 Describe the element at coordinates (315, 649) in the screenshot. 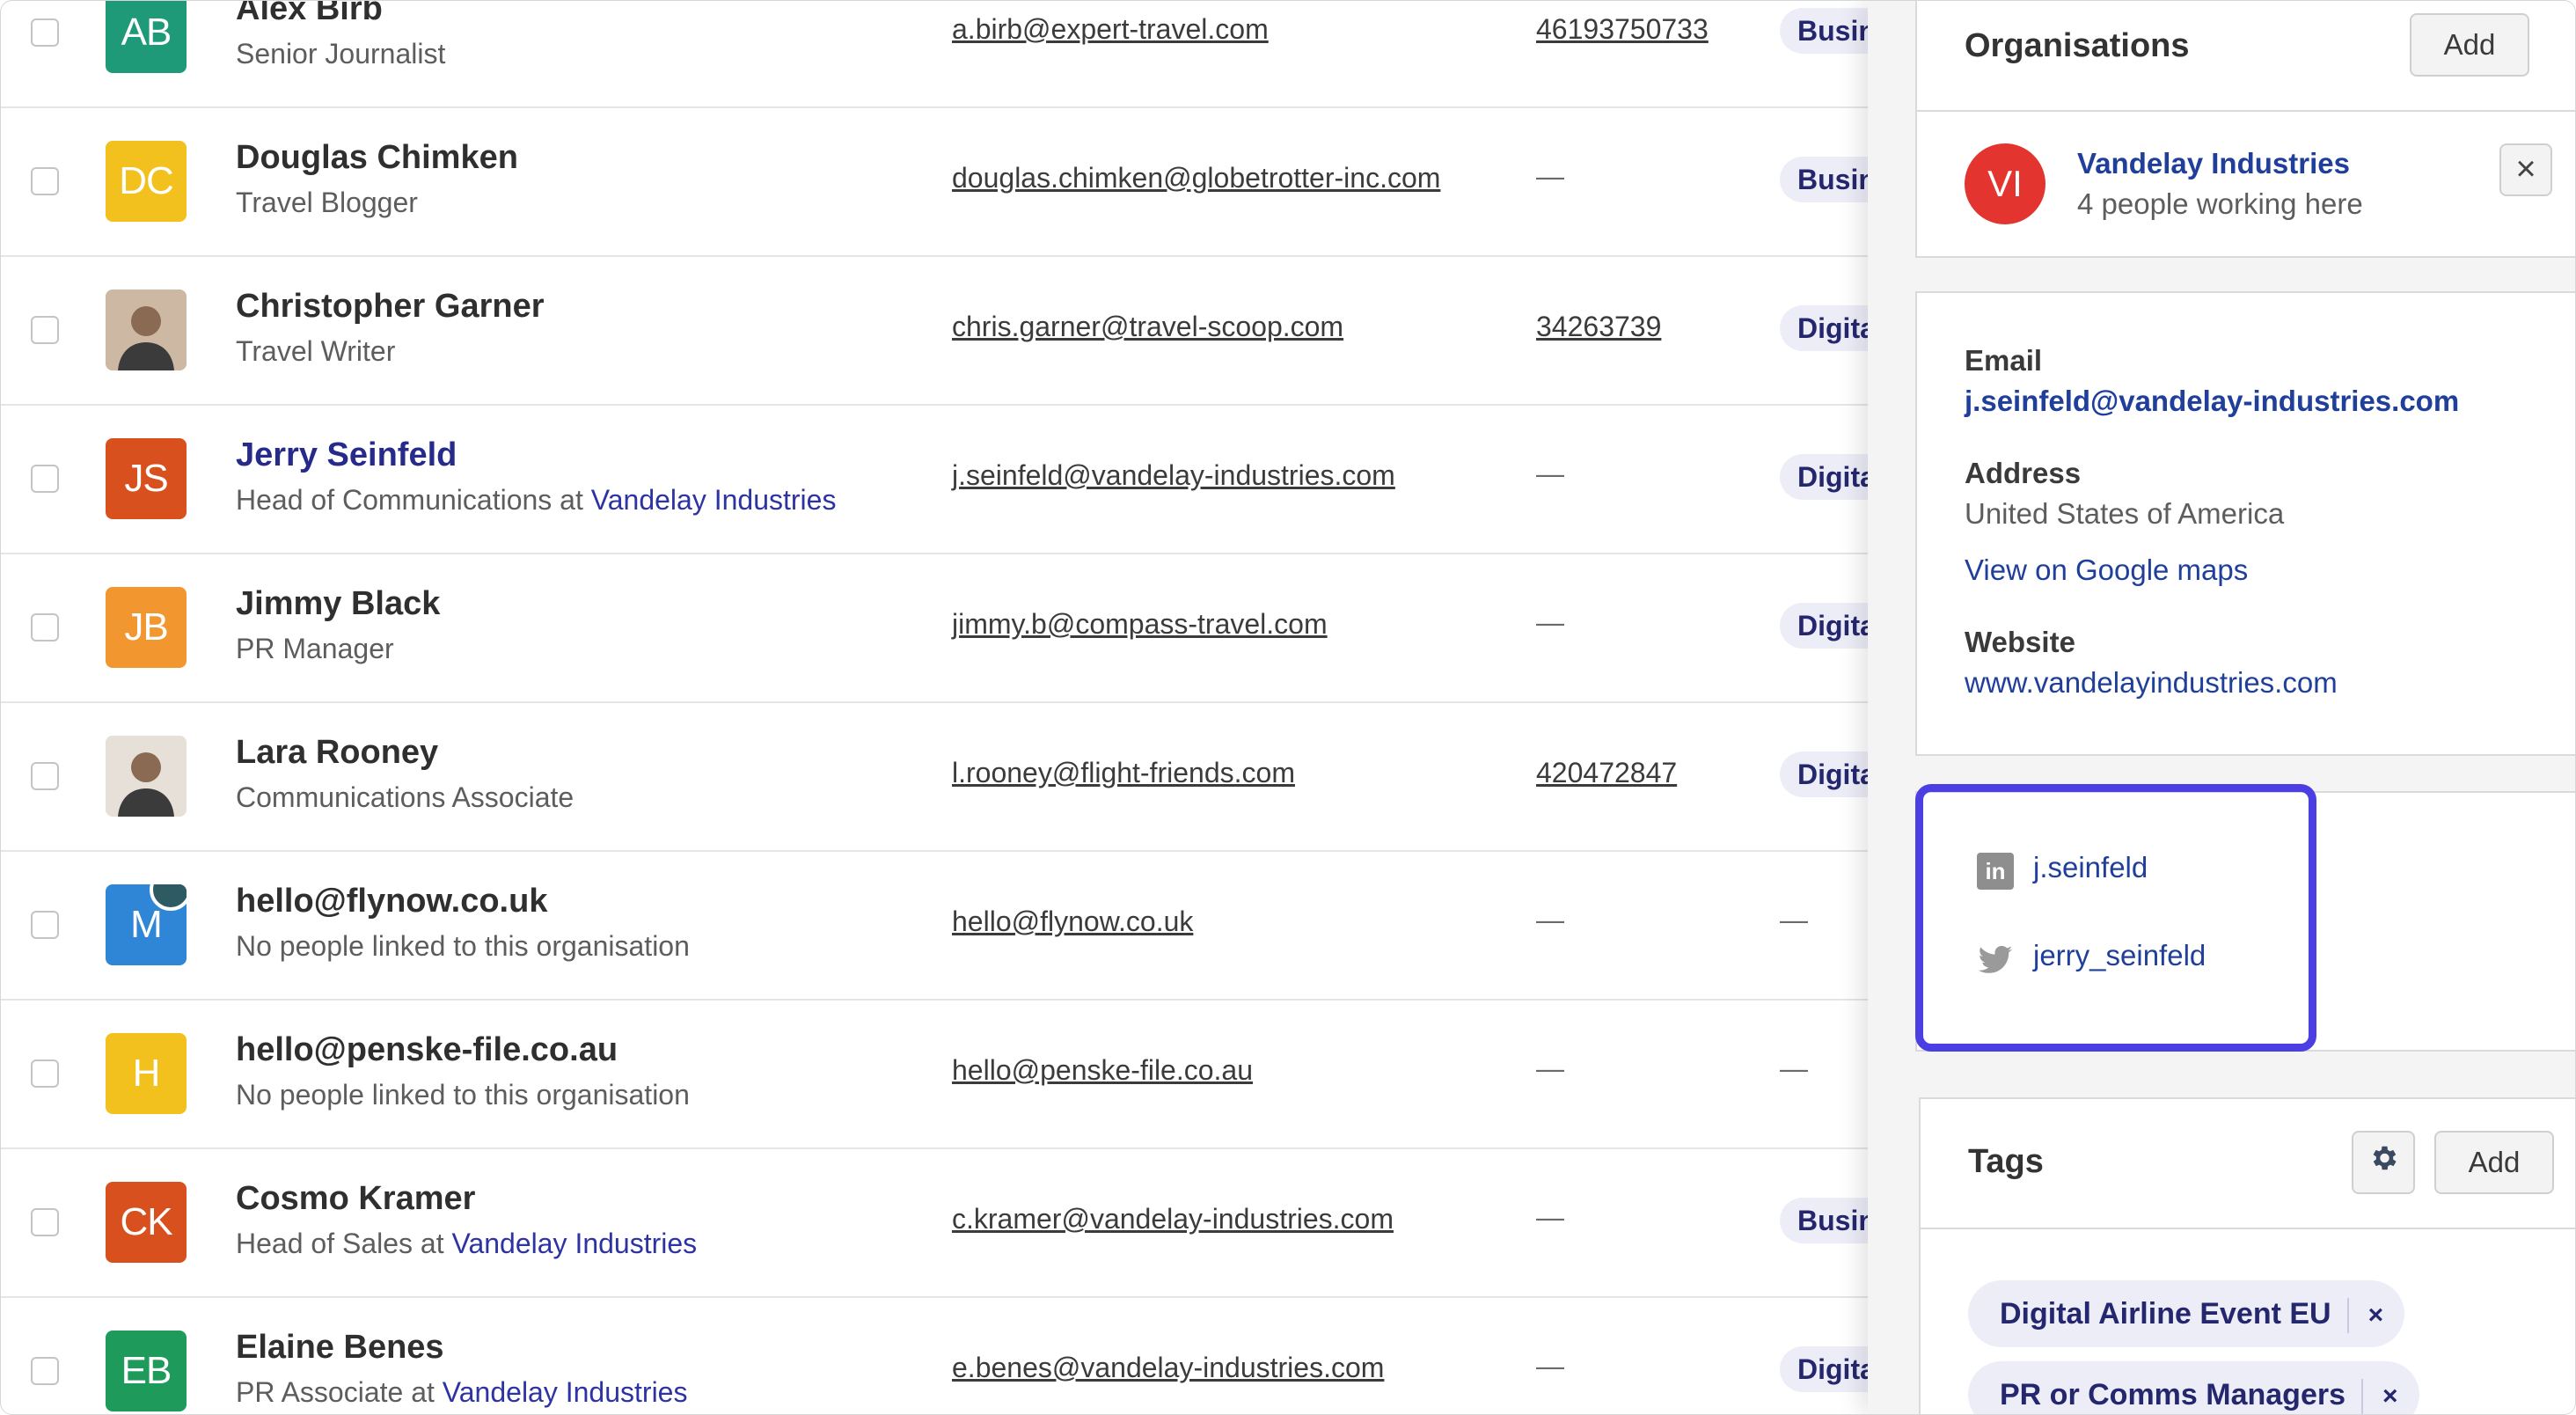

I see `contact-role: PR Manager` at that location.